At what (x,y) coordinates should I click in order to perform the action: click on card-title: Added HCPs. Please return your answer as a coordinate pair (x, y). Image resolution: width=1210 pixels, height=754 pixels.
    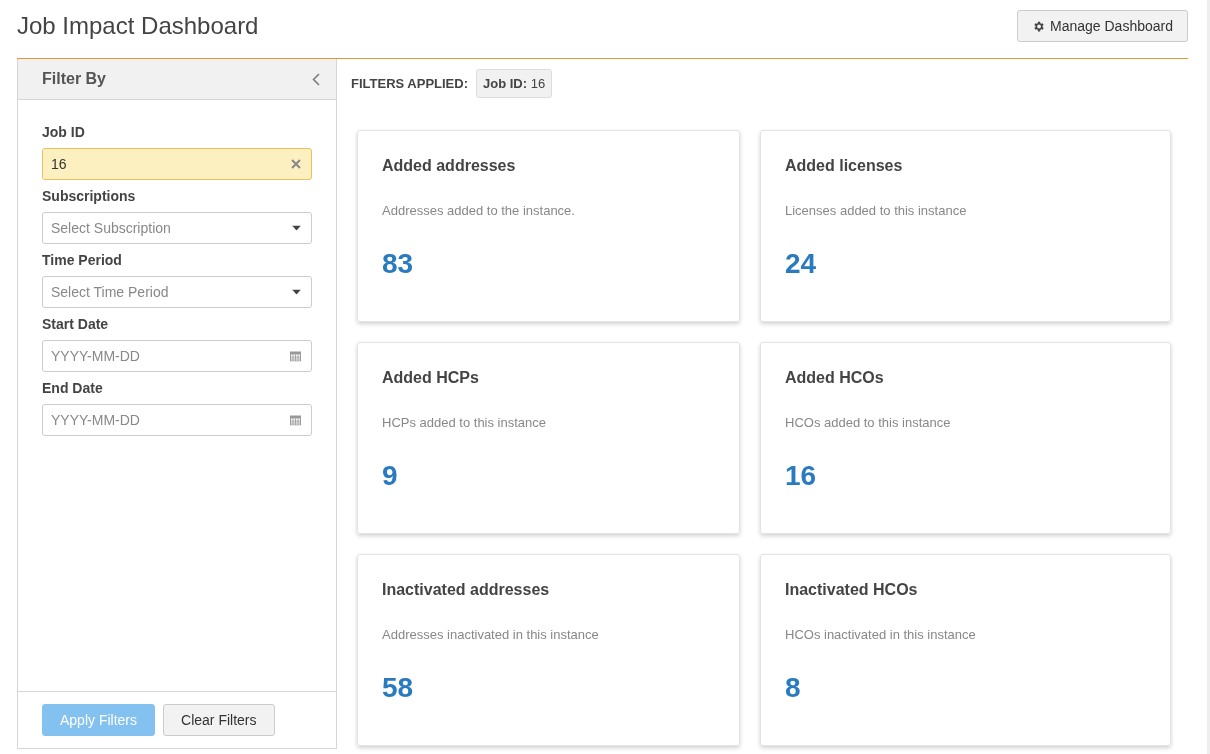
    Looking at the image, I should click on (431, 378).